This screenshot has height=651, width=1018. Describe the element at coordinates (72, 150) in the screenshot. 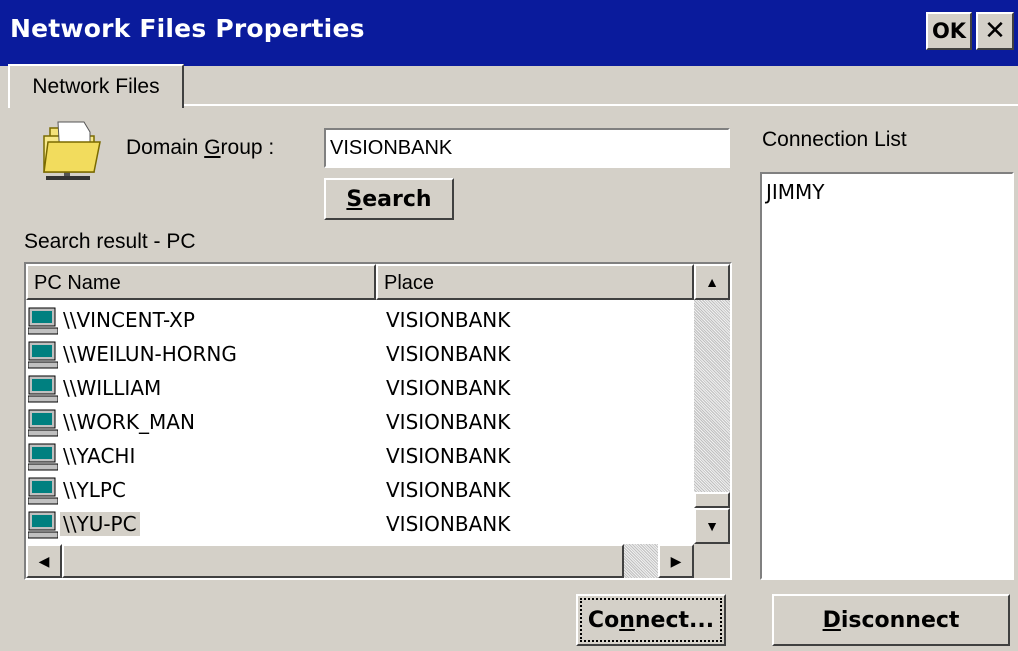

I see `network-folder-icon` at that location.